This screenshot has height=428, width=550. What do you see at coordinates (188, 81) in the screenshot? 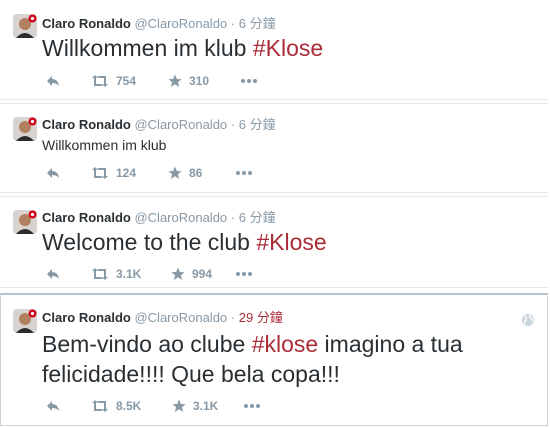
I see `favorite-button: 310` at bounding box center [188, 81].